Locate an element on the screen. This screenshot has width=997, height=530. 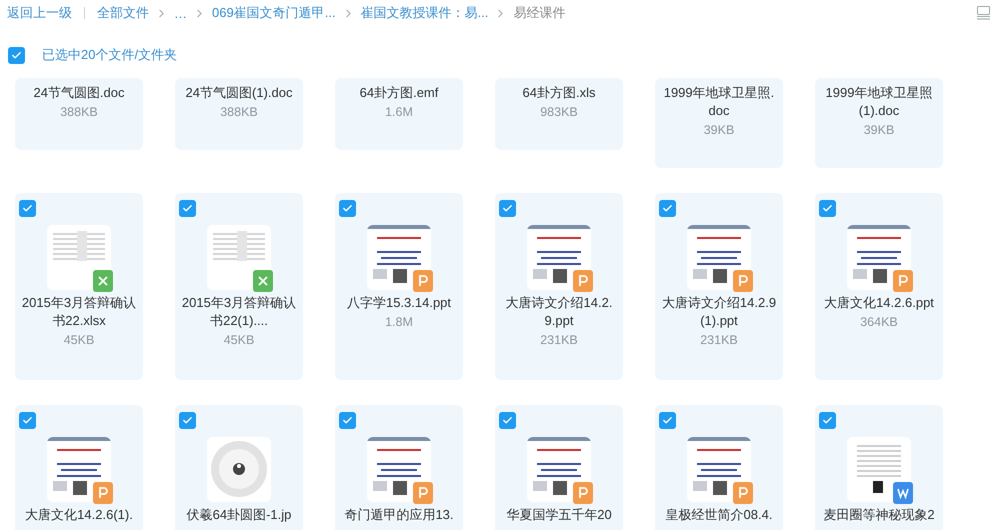
file-card: 奇门遁甲的应用13. is located at coordinates (399, 467).